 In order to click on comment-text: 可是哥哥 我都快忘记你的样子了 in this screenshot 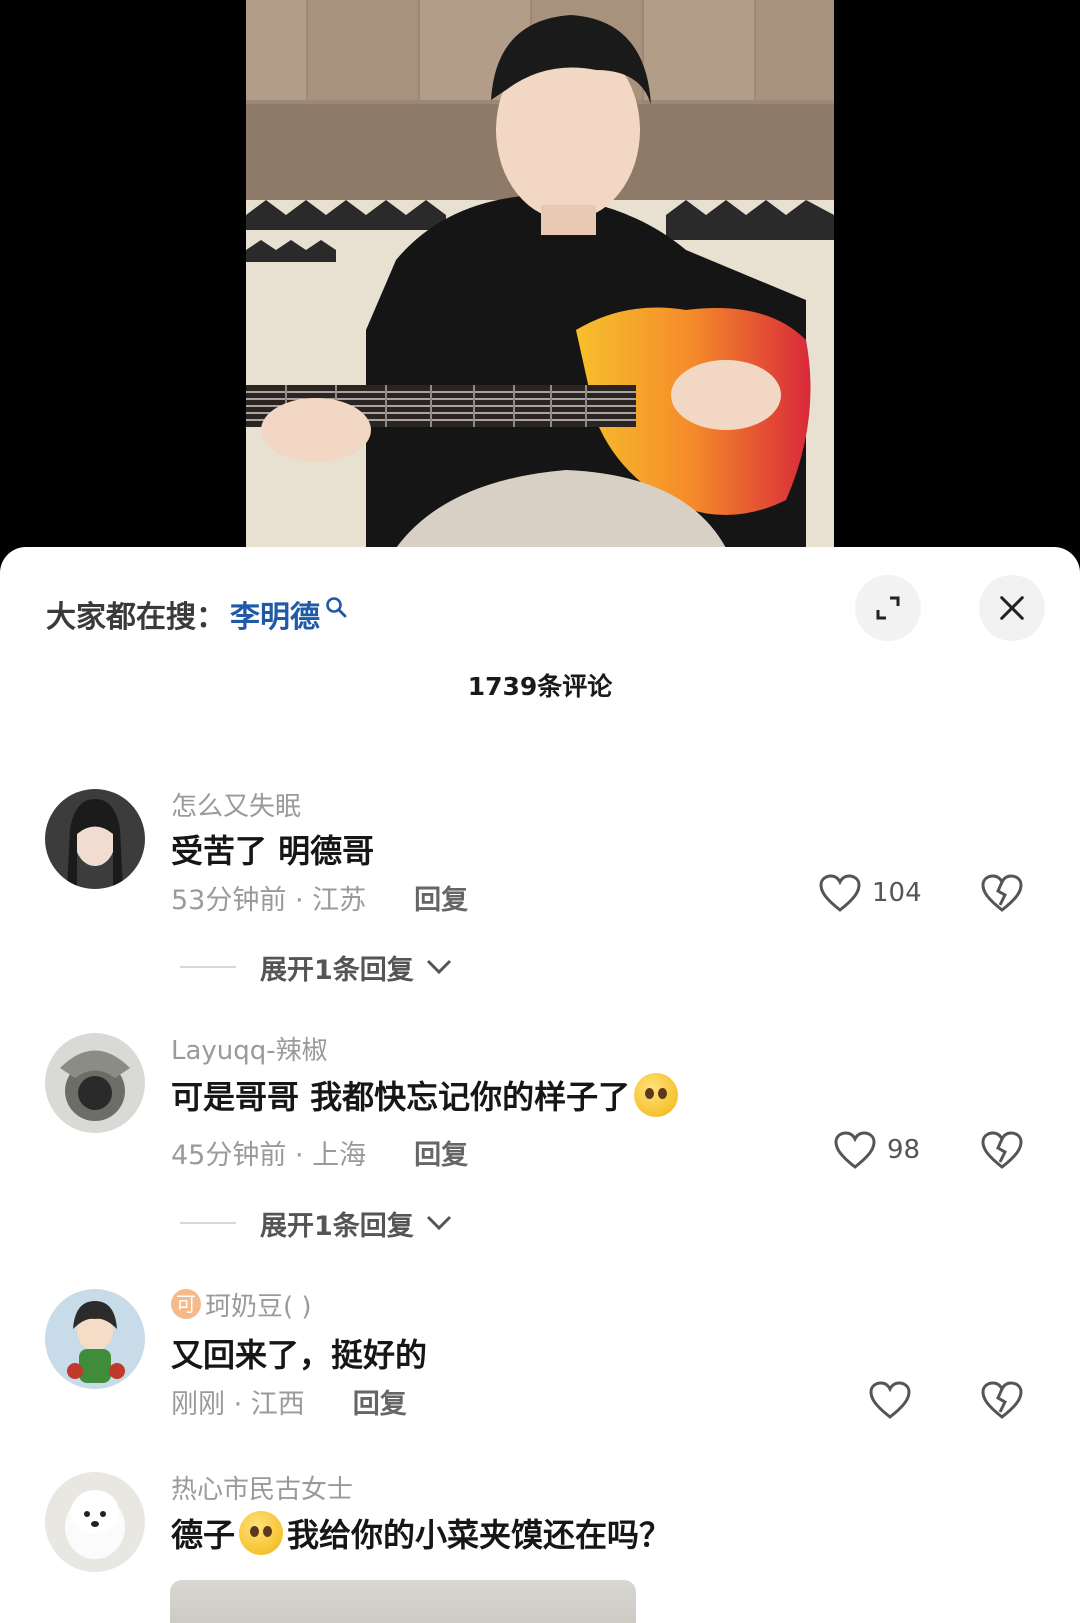, I will do `click(425, 1095)`.